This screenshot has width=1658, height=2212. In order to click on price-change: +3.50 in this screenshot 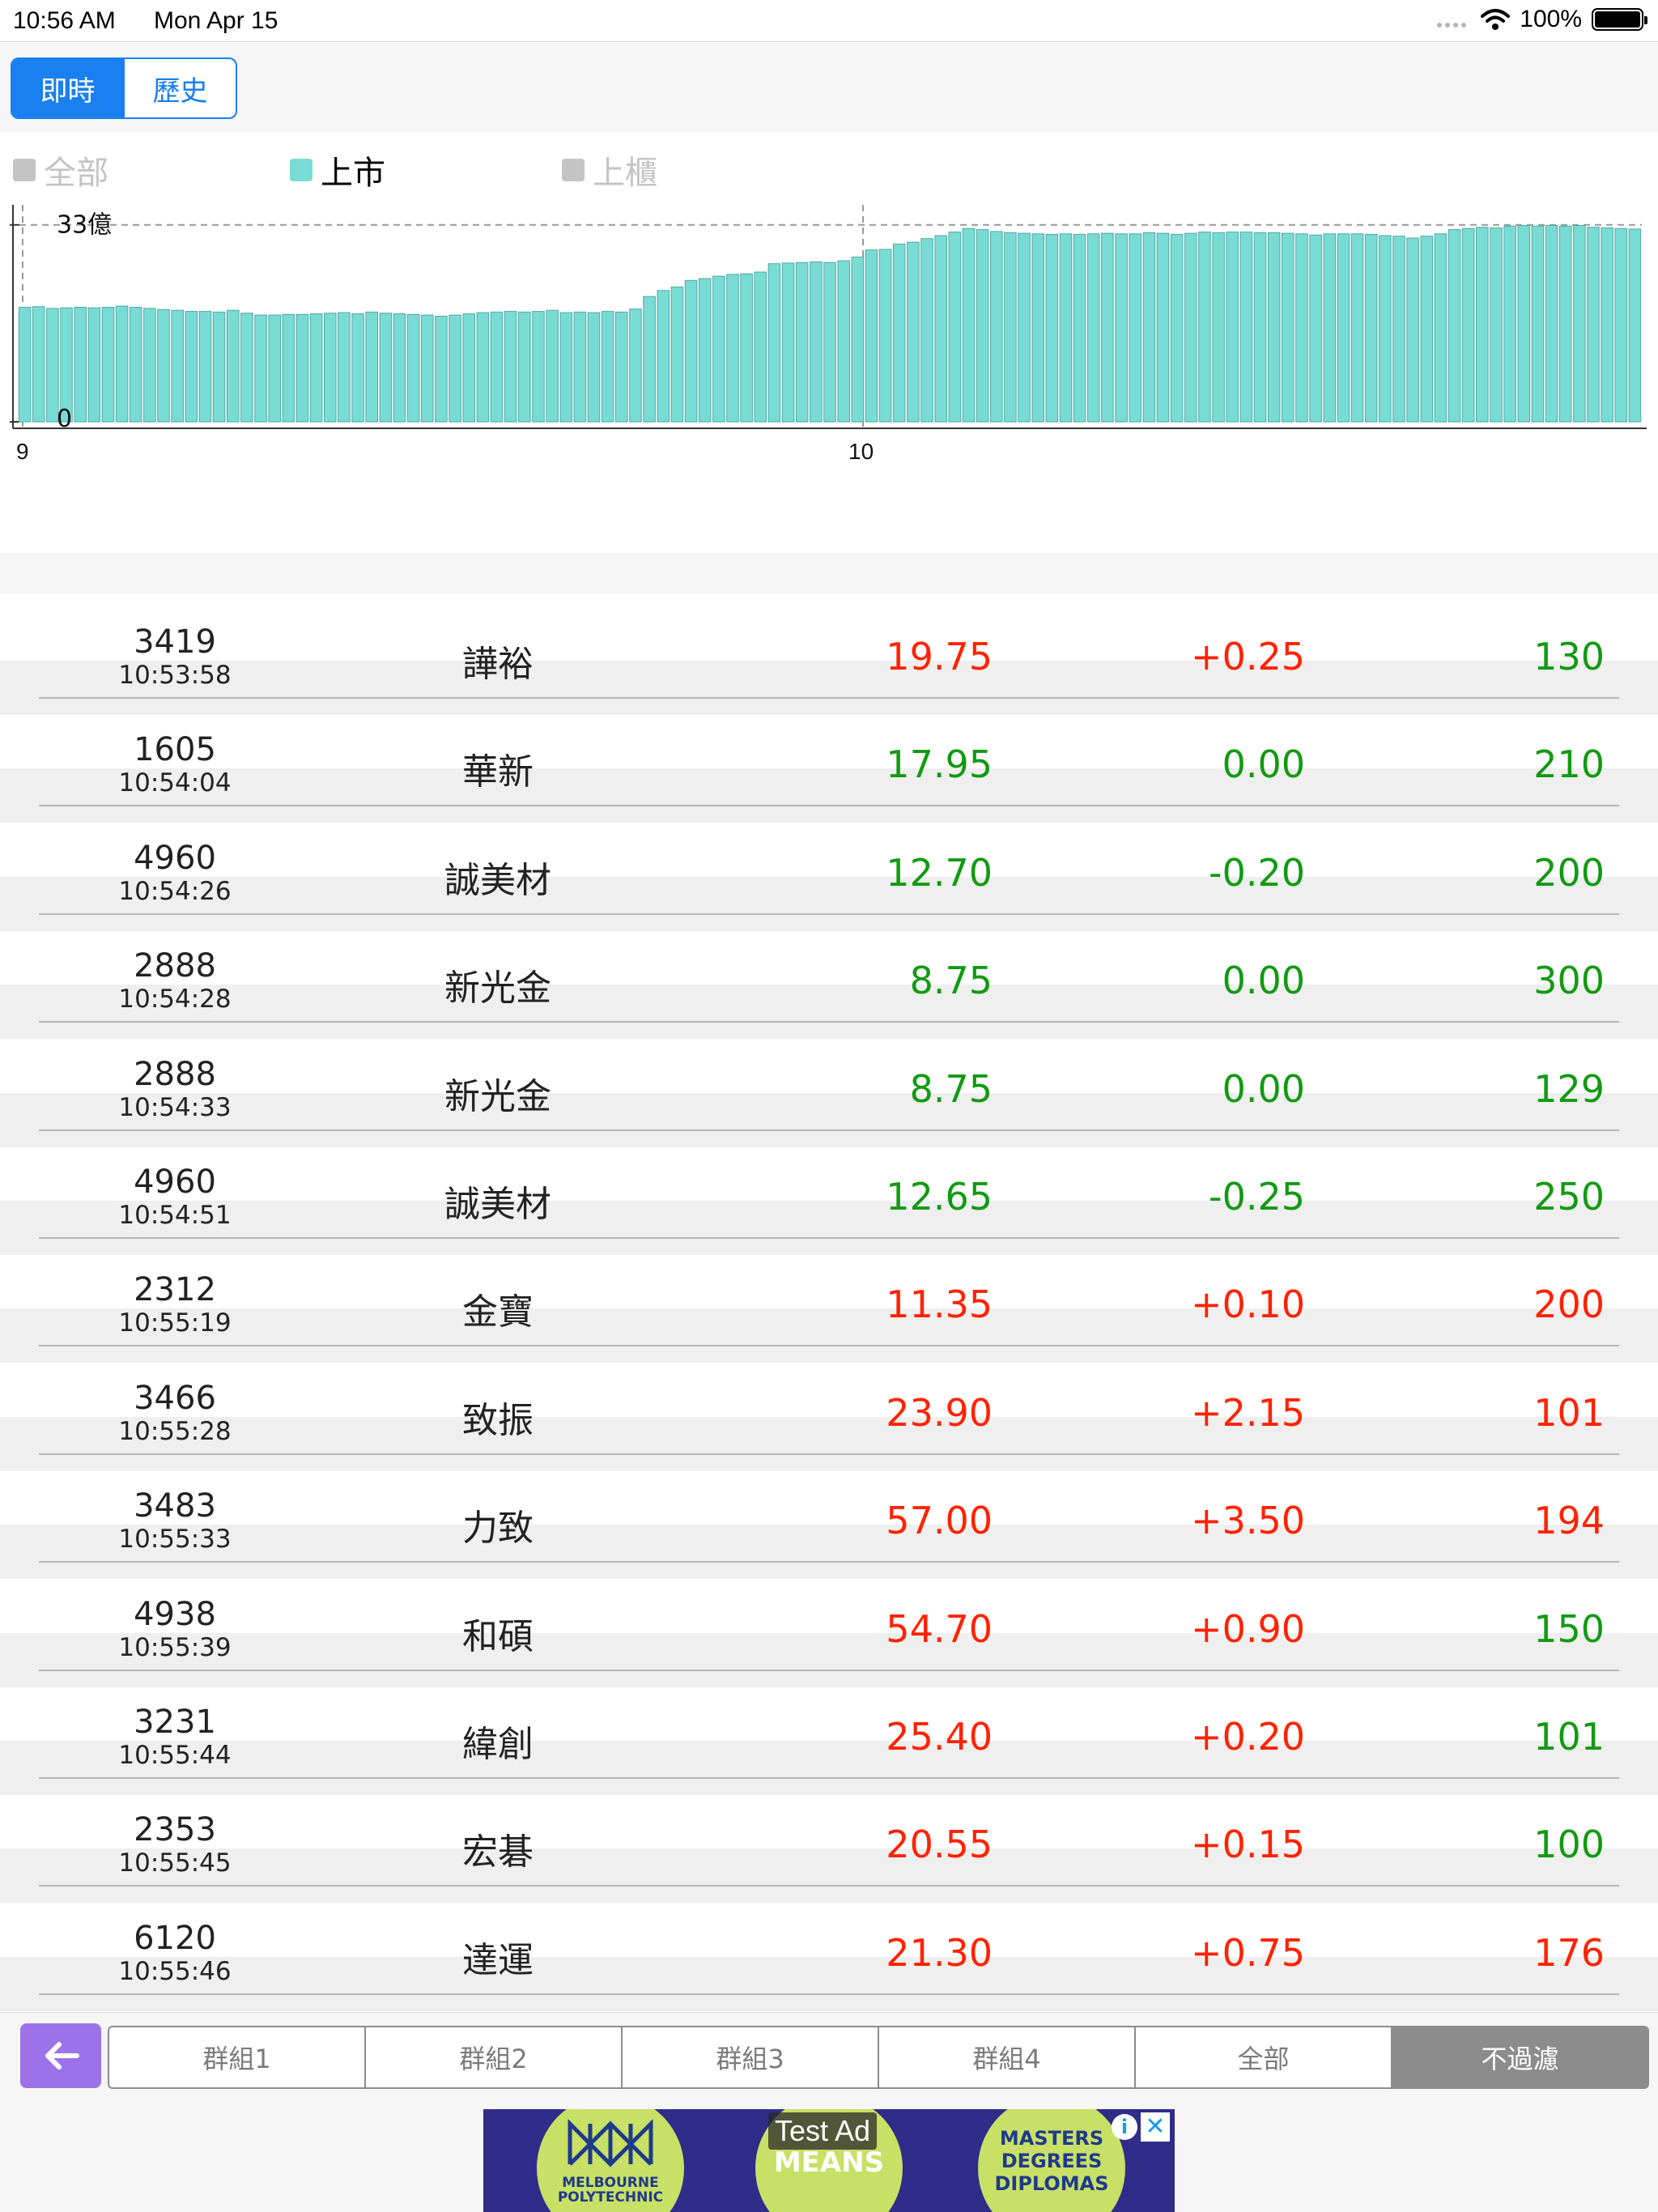, I will do `click(1248, 1521)`.